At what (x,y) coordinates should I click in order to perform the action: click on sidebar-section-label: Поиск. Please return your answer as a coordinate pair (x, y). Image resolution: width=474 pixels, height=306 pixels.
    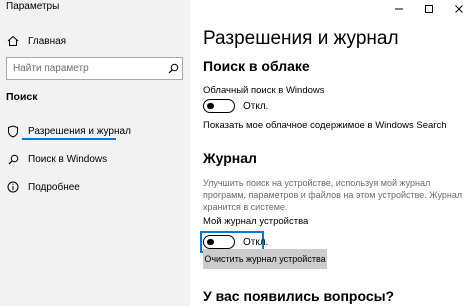
    Looking at the image, I should click on (22, 97).